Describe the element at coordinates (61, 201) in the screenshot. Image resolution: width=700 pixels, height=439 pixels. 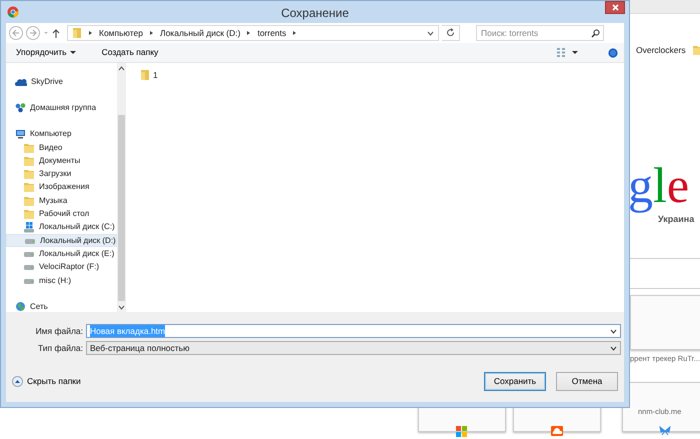
I see `nav-item: Музыка` at that location.